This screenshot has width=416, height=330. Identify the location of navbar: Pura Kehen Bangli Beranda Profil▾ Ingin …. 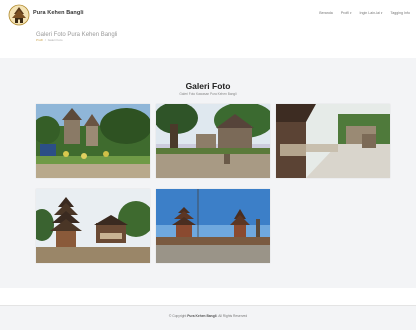
(208, 15).